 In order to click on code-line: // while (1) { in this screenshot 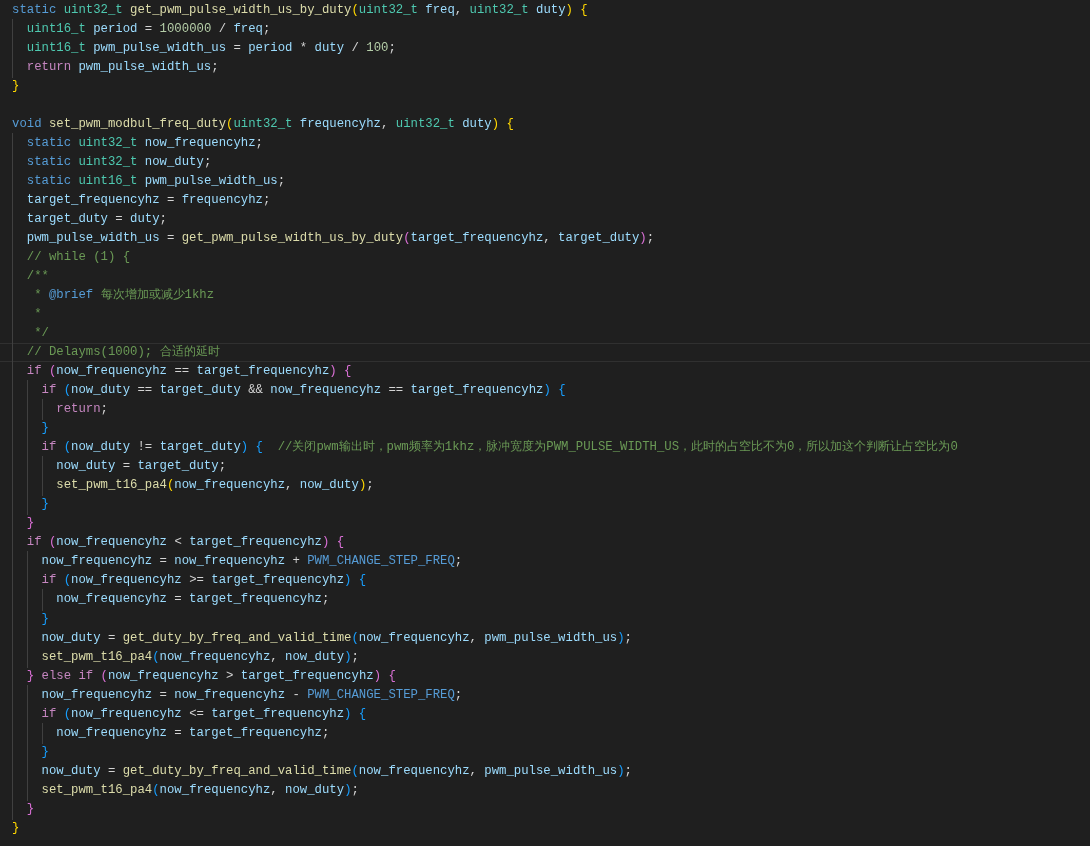, I will do `click(71, 258)`.